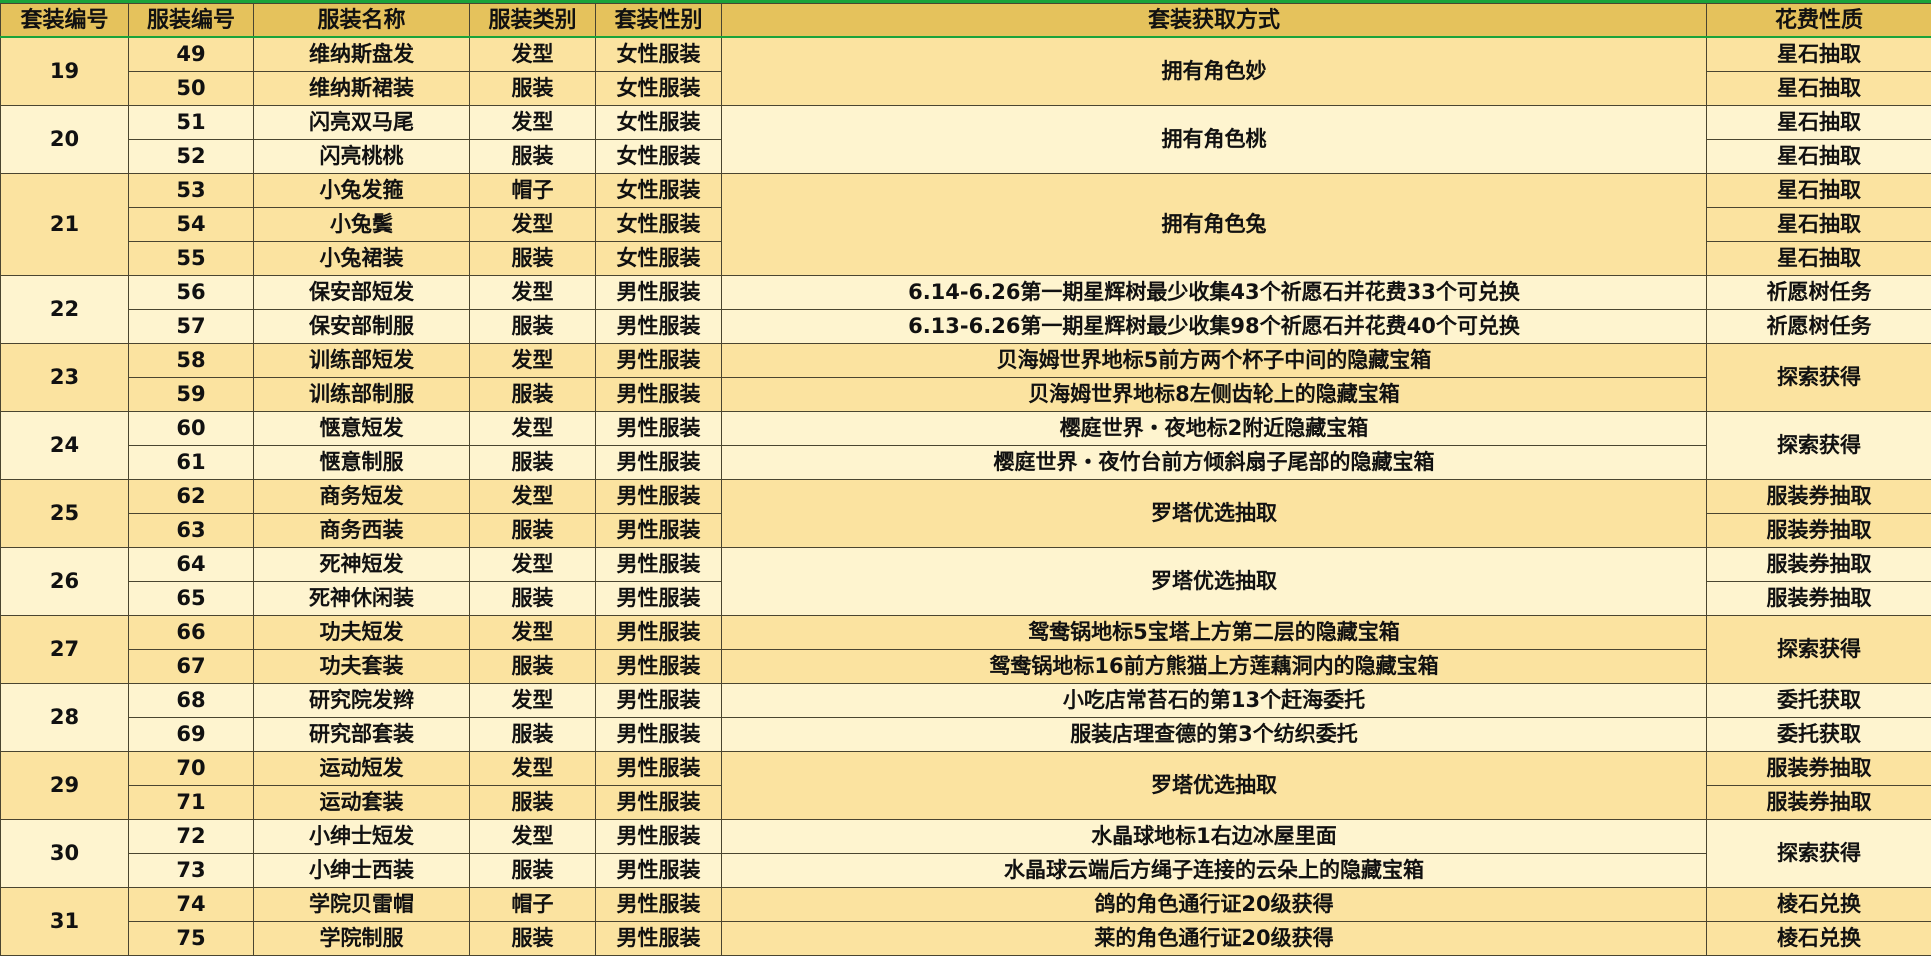 This screenshot has width=1931, height=960. I want to click on cell-item-name: 训练部短发, so click(361, 360).